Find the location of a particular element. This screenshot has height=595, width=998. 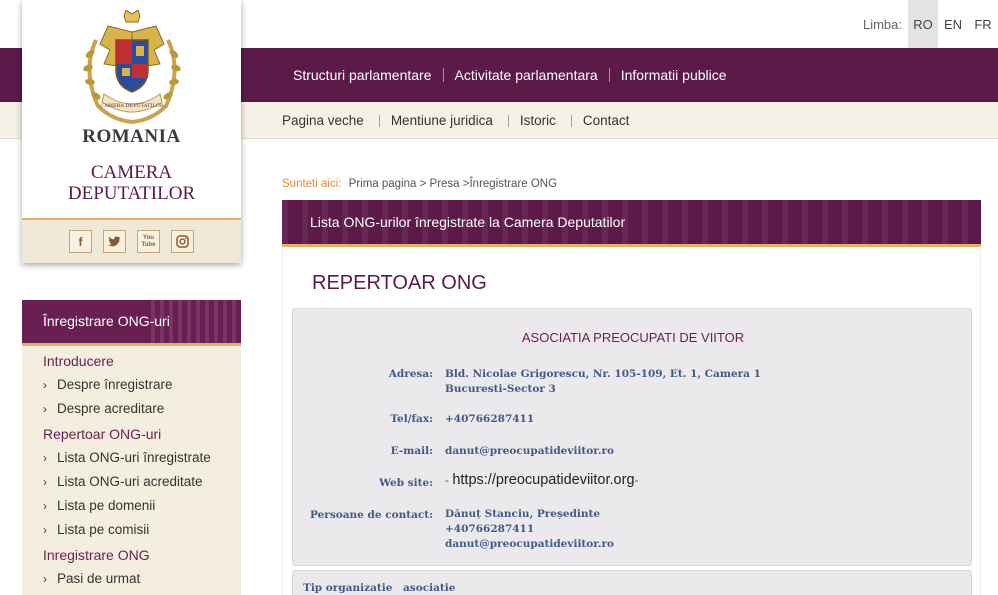

phone-value: +40766287411 is located at coordinates (490, 419).